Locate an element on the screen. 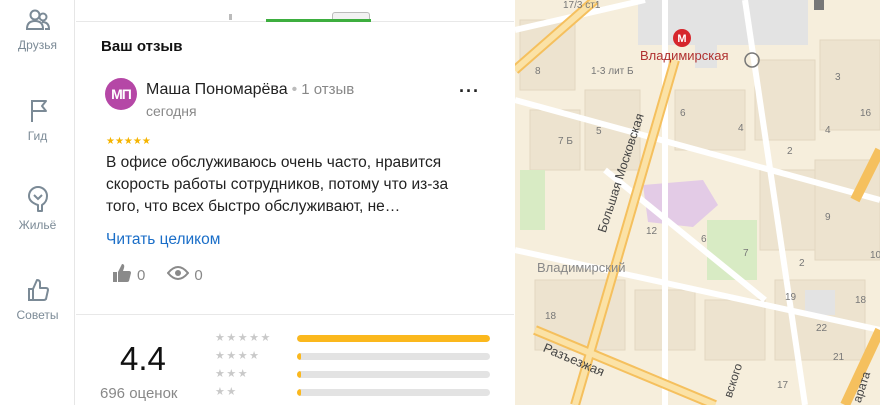 The width and height of the screenshot is (880, 405). map-address: 17/3 ст1 is located at coordinates (582, 5).